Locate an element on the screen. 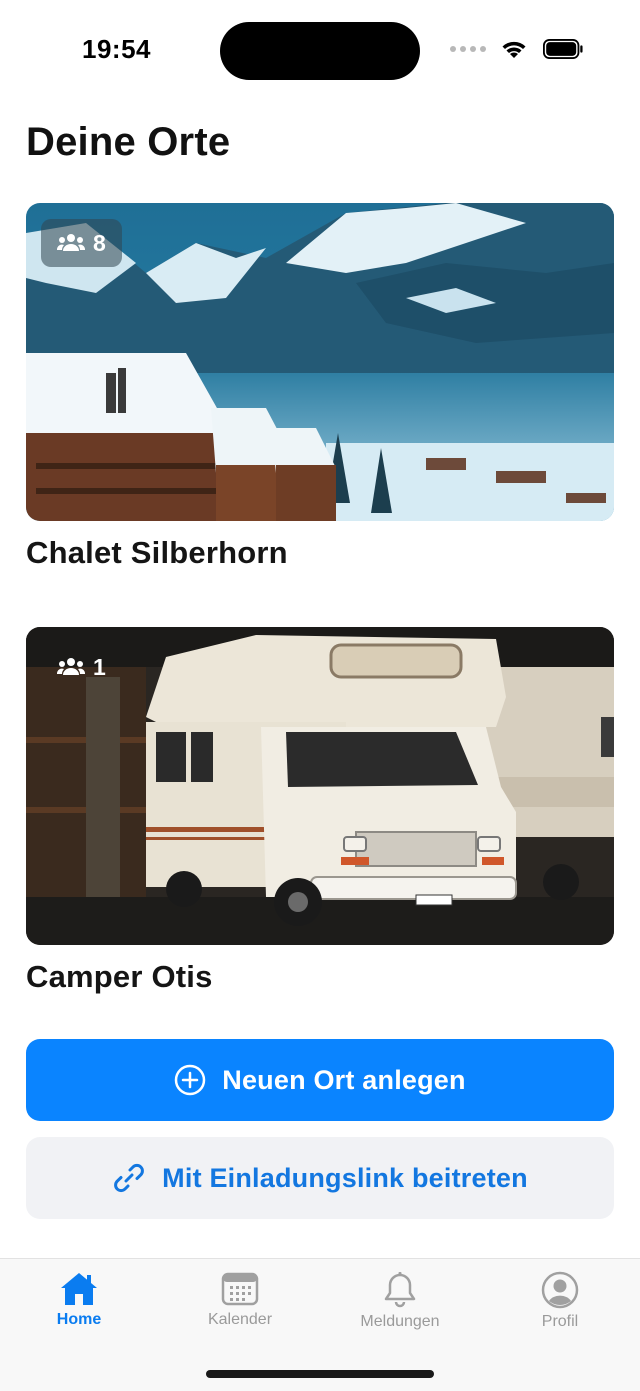 The image size is (640, 1391). house-icon is located at coordinates (79, 1289).